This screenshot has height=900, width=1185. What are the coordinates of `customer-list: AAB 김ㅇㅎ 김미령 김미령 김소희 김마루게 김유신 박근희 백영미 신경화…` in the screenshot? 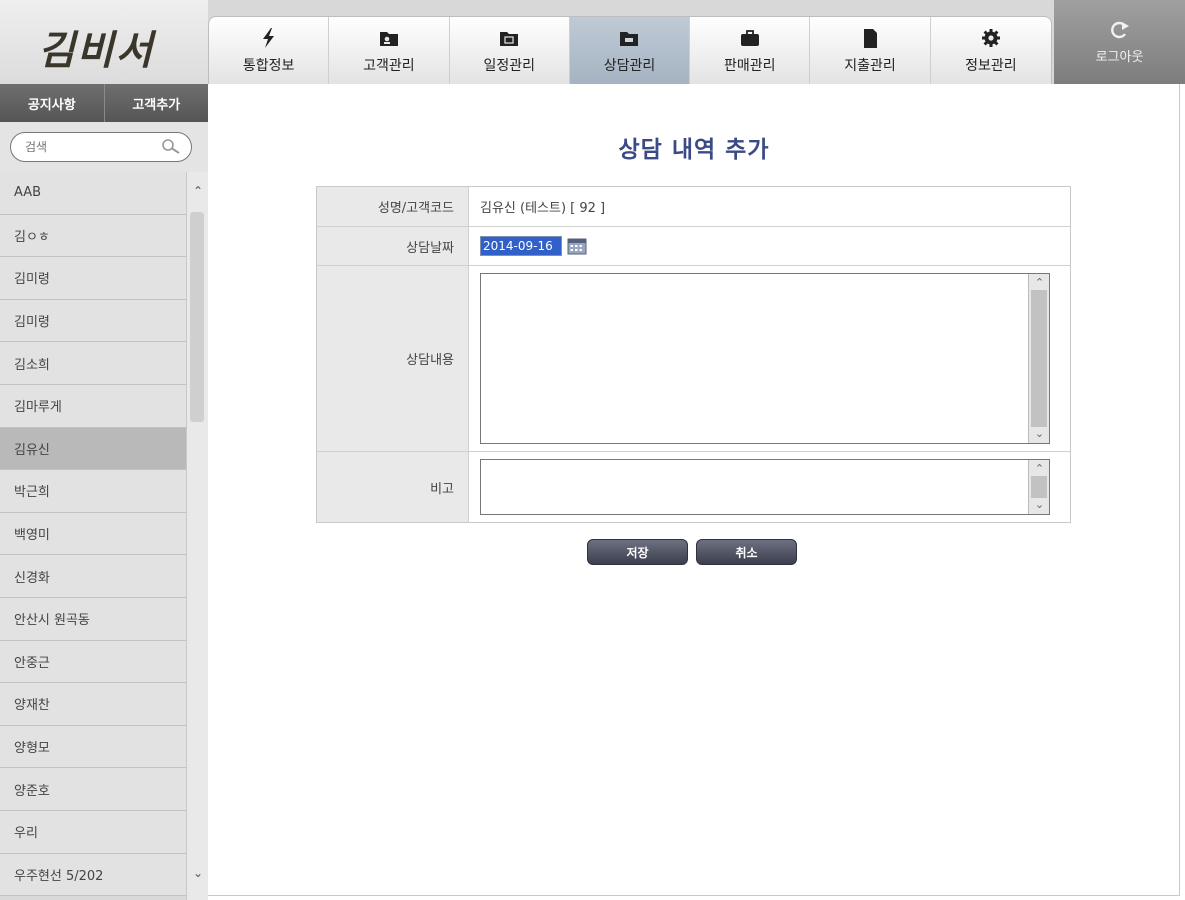 It's located at (93, 536).